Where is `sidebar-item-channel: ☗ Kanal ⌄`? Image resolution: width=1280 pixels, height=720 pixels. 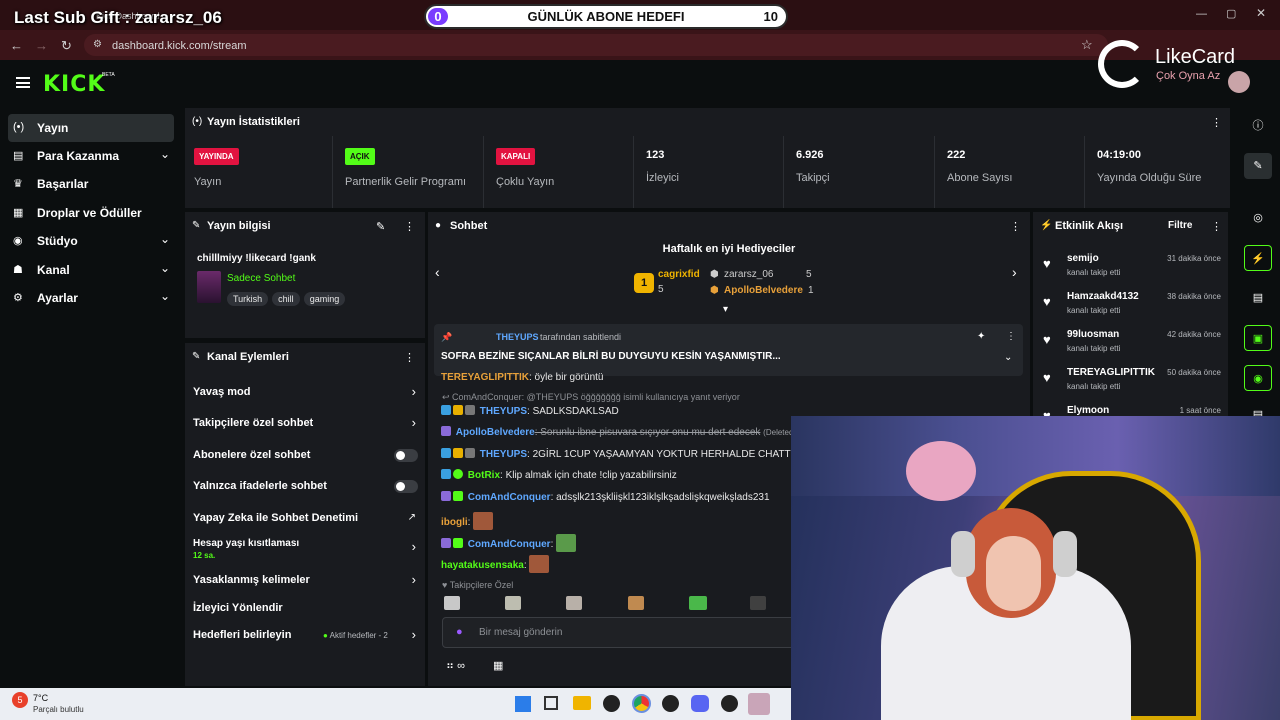 sidebar-item-channel: ☗ Kanal ⌄ is located at coordinates (91, 270).